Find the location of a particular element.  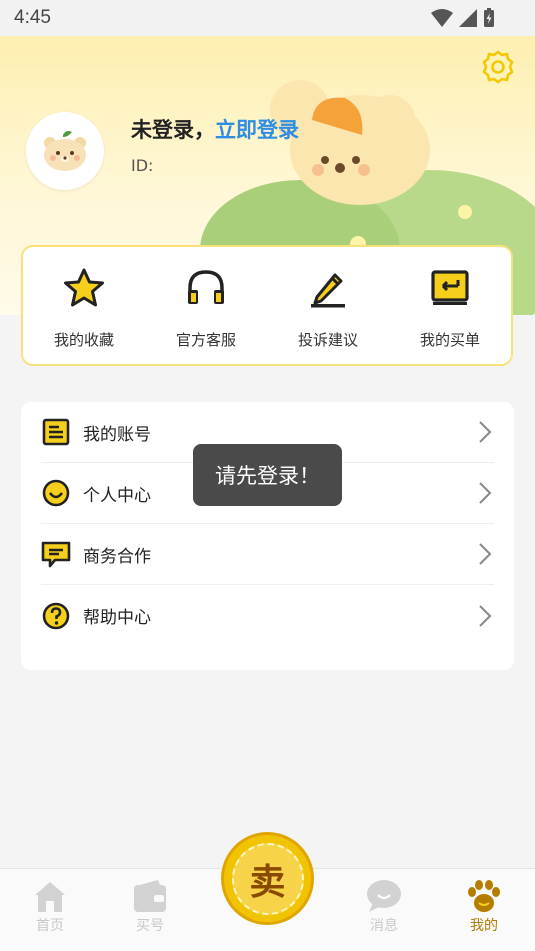

wifi-icon is located at coordinates (442, 18).